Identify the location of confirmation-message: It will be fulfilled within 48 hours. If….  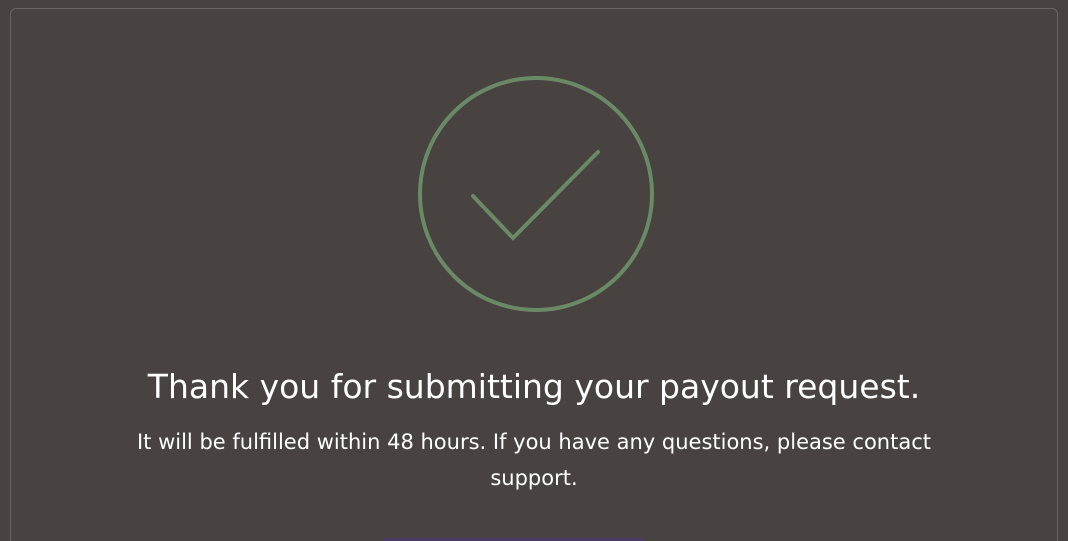
(533, 460).